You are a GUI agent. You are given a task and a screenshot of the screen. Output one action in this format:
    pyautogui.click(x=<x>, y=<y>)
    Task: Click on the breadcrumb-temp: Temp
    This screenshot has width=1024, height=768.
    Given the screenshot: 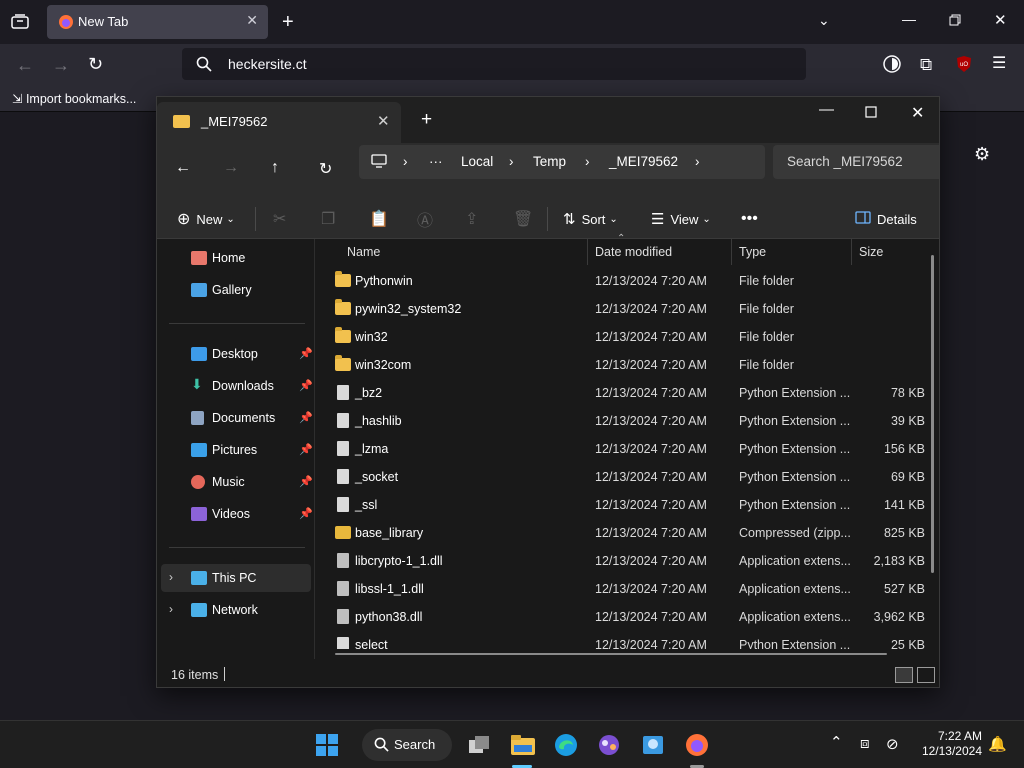 What is the action you would take?
    pyautogui.click(x=549, y=161)
    